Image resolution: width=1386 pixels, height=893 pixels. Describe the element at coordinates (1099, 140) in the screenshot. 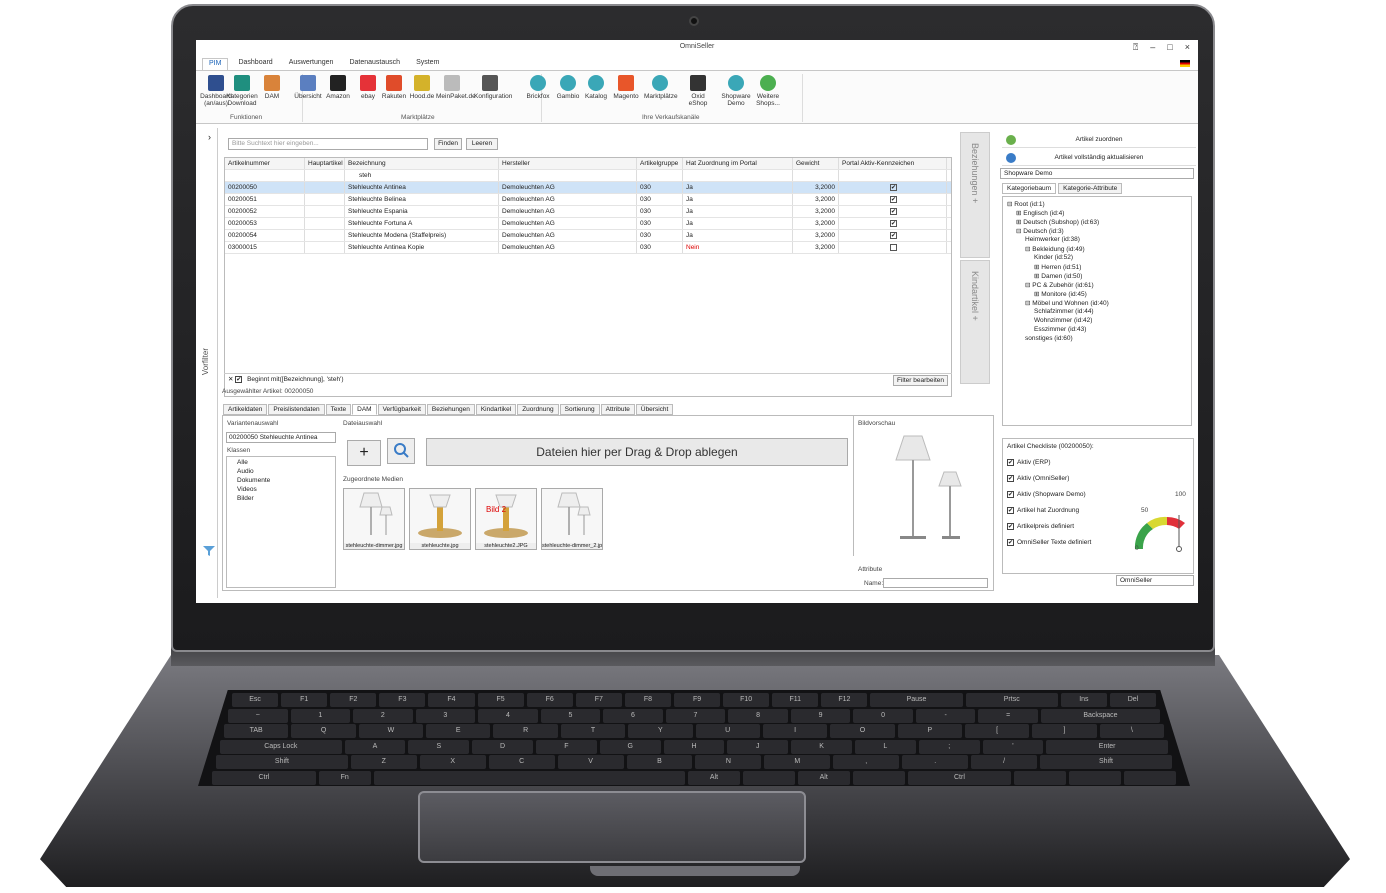

I see `assign-article-button: Artikel zuordnen` at that location.